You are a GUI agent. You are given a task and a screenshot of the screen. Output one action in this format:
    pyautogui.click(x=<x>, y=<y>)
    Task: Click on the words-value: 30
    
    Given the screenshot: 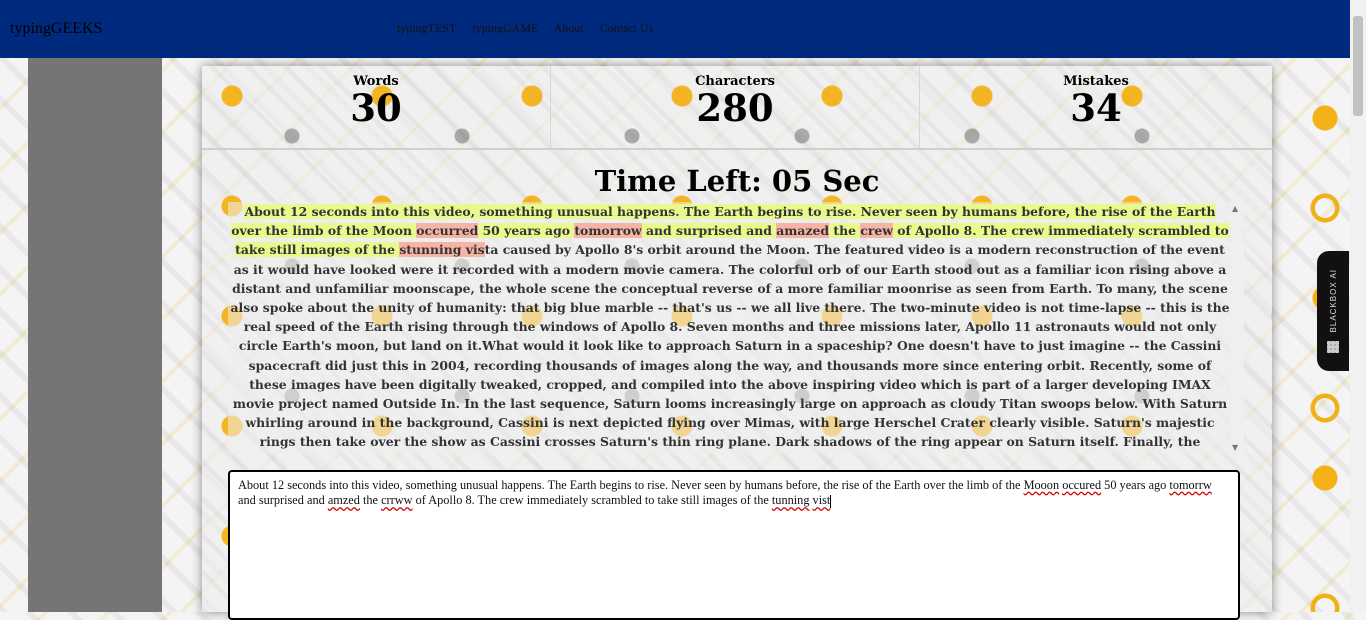 What is the action you would take?
    pyautogui.click(x=376, y=108)
    